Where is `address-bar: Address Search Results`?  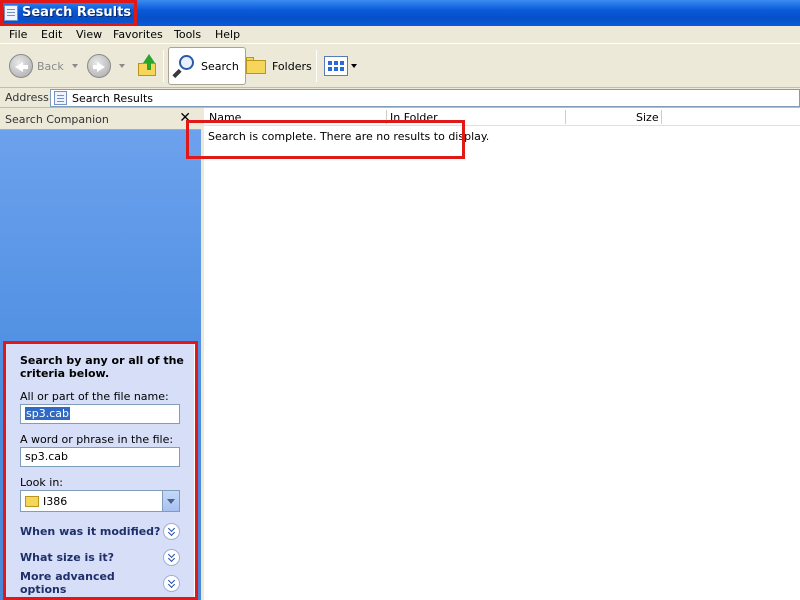 address-bar: Address Search Results is located at coordinates (400, 98).